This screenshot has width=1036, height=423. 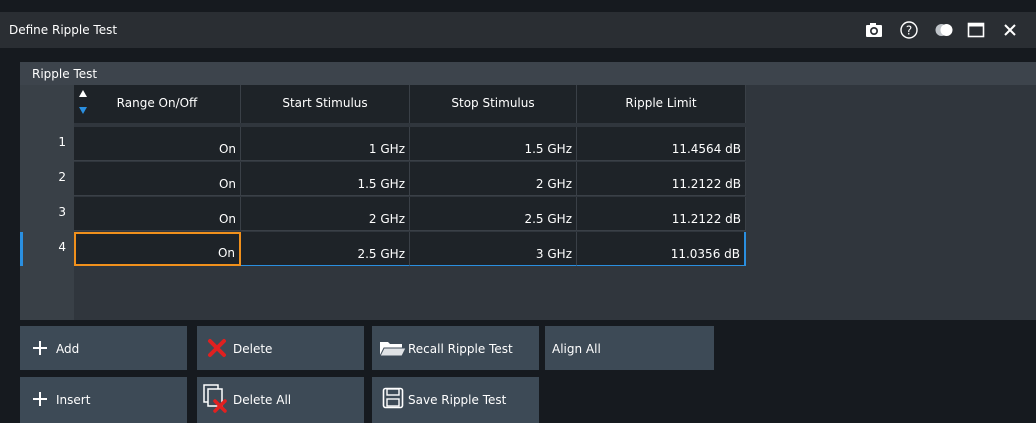 I want to click on title-bar: Define Ripple Test ?, so click(x=518, y=30).